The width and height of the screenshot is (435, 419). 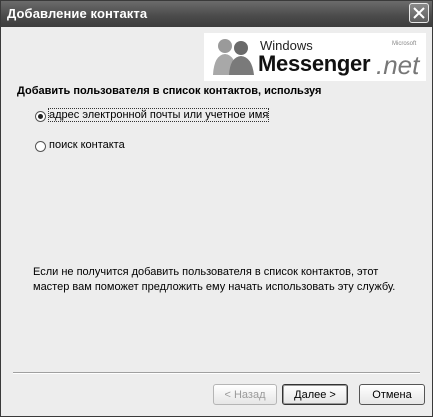 I want to click on close-icon, so click(x=419, y=13).